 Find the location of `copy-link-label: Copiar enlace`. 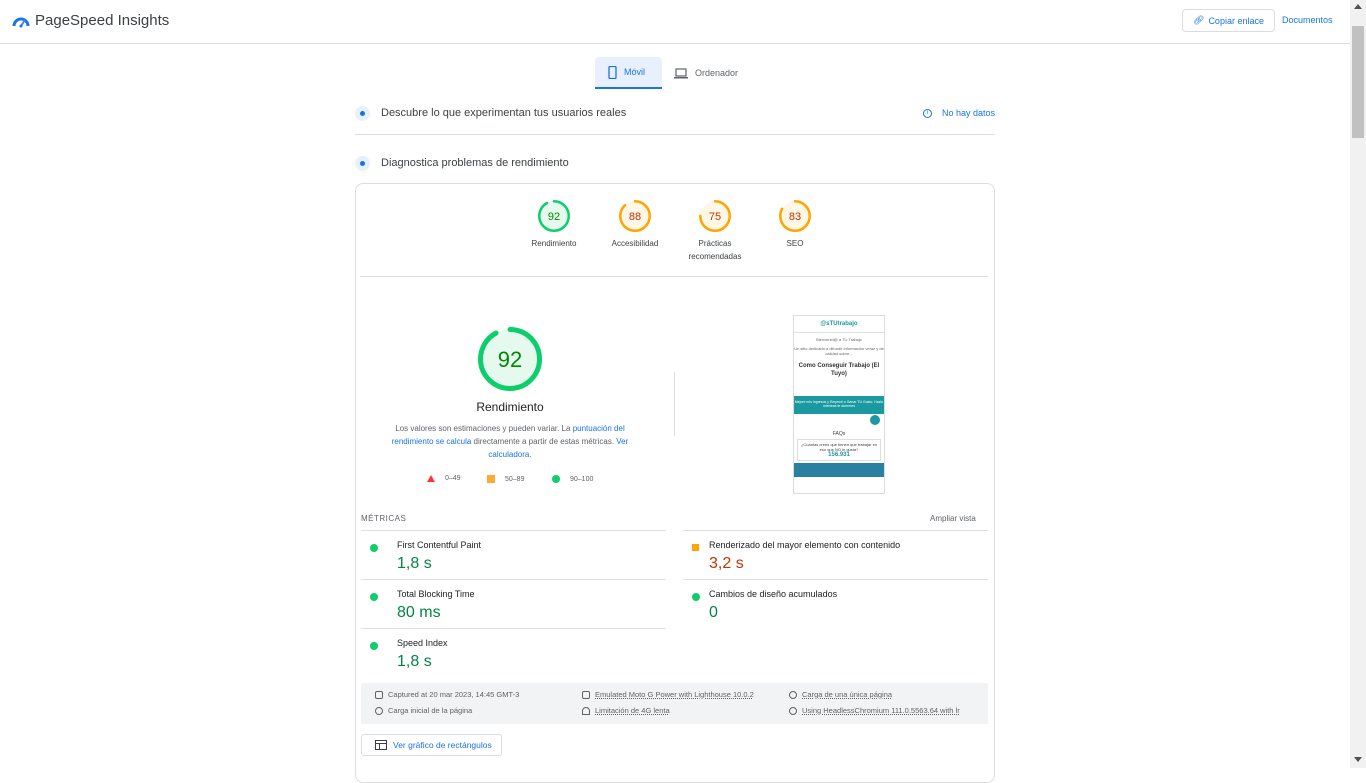

copy-link-label: Copiar enlace is located at coordinates (1236, 20).